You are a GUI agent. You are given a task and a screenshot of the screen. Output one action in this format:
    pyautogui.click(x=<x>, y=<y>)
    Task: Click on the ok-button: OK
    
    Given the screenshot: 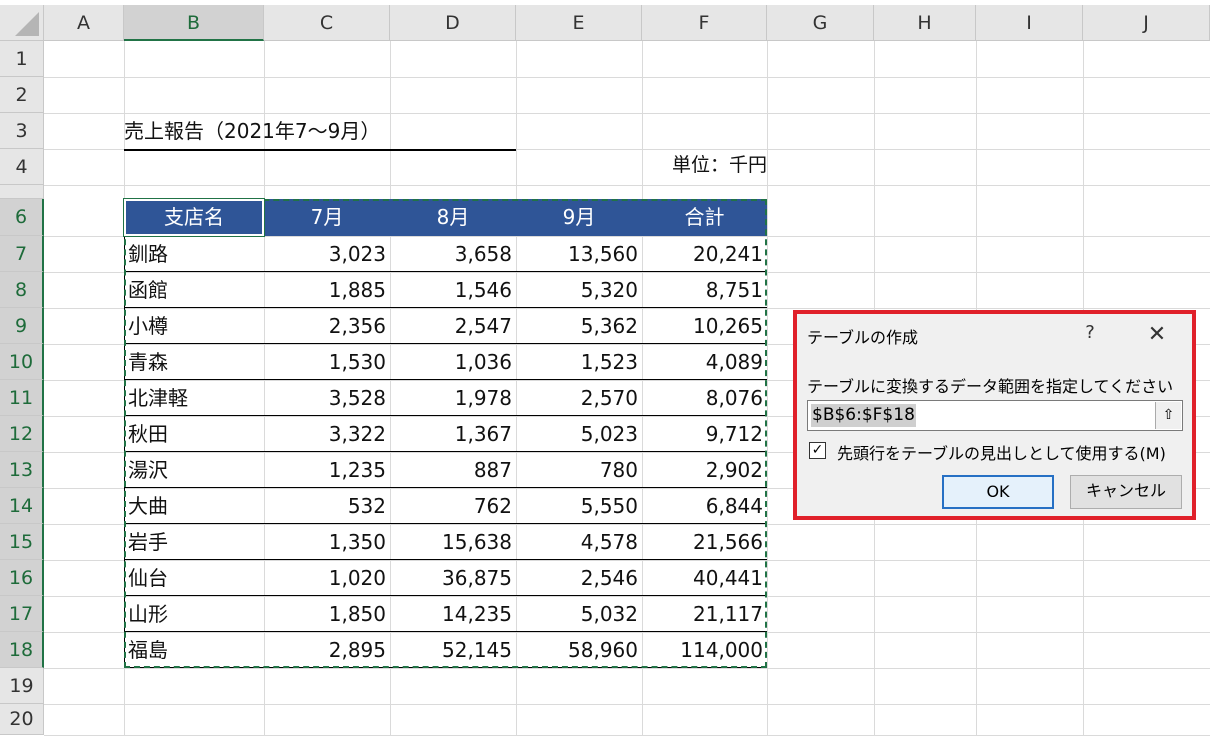 What is the action you would take?
    pyautogui.click(x=998, y=492)
    